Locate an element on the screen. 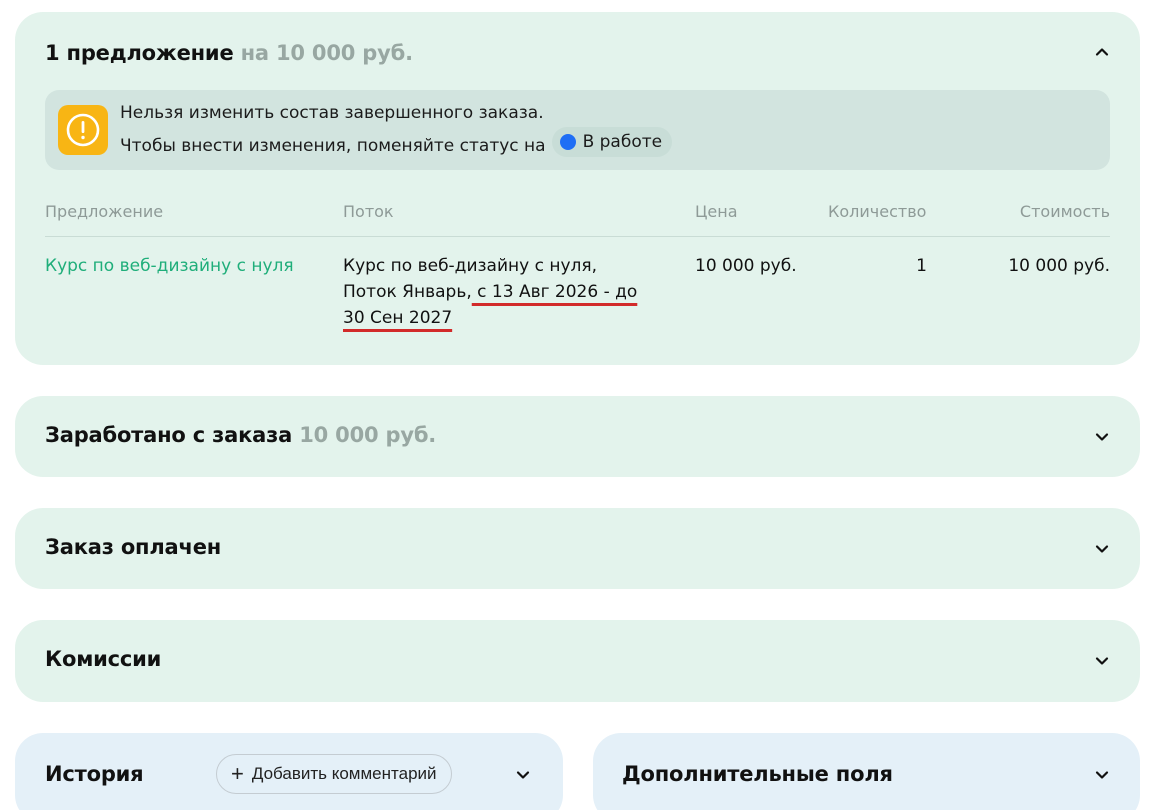  history-card: История + Добавить комментарий is located at coordinates (289, 771).